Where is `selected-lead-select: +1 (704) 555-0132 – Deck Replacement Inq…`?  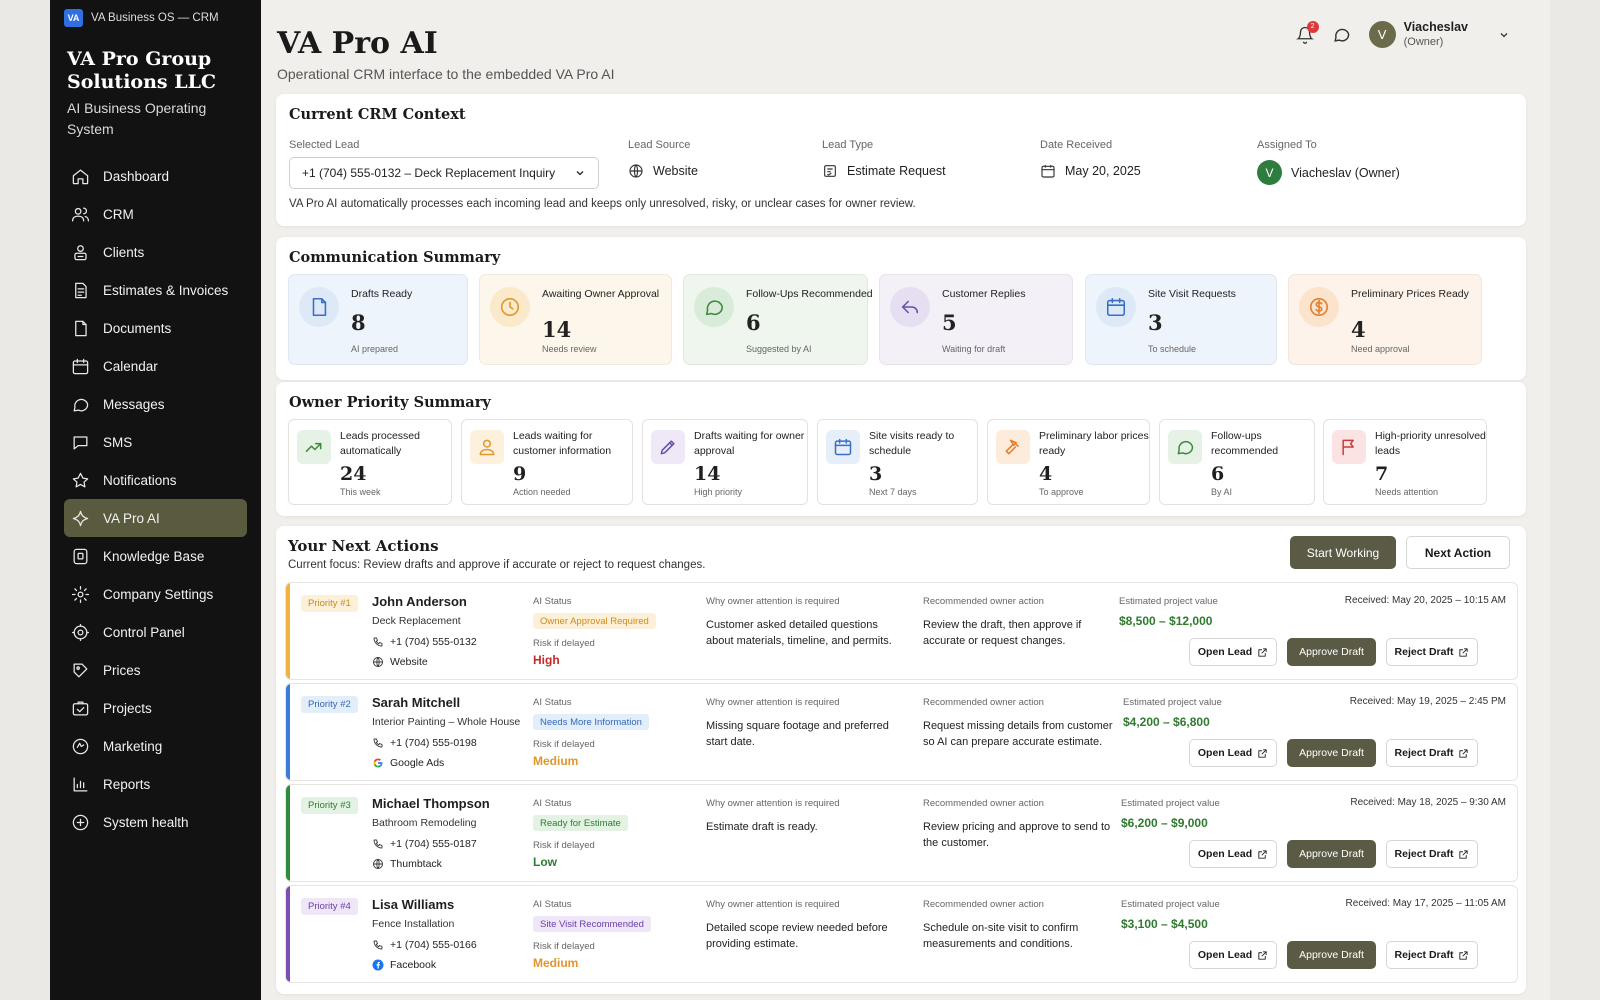
selected-lead-select: +1 (704) 555-0132 – Deck Replacement Inq… is located at coordinates (444, 173).